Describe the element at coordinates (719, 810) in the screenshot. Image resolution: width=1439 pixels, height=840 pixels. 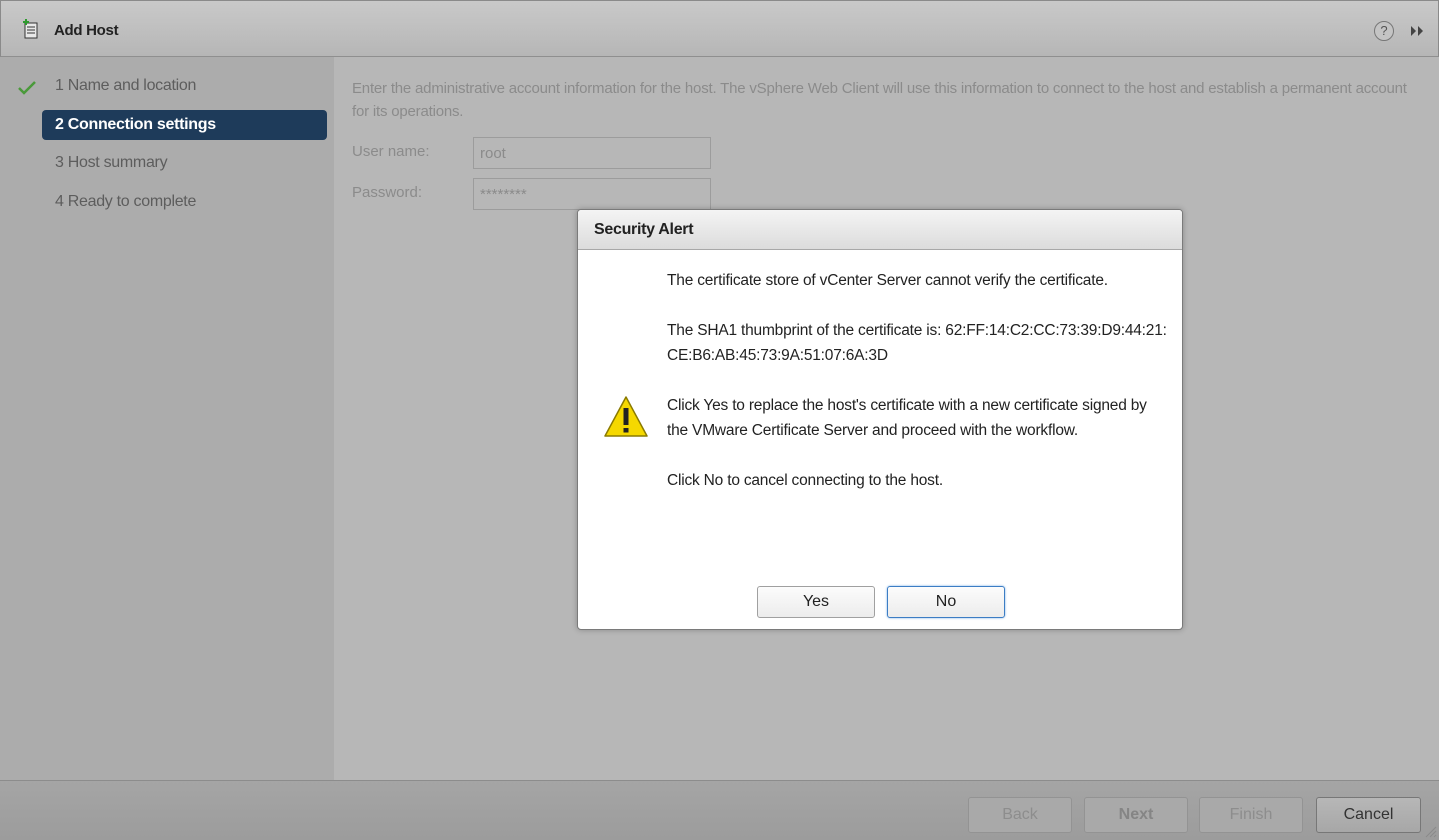
I see `wizard-footer: Back Next Finish Cancel` at that location.